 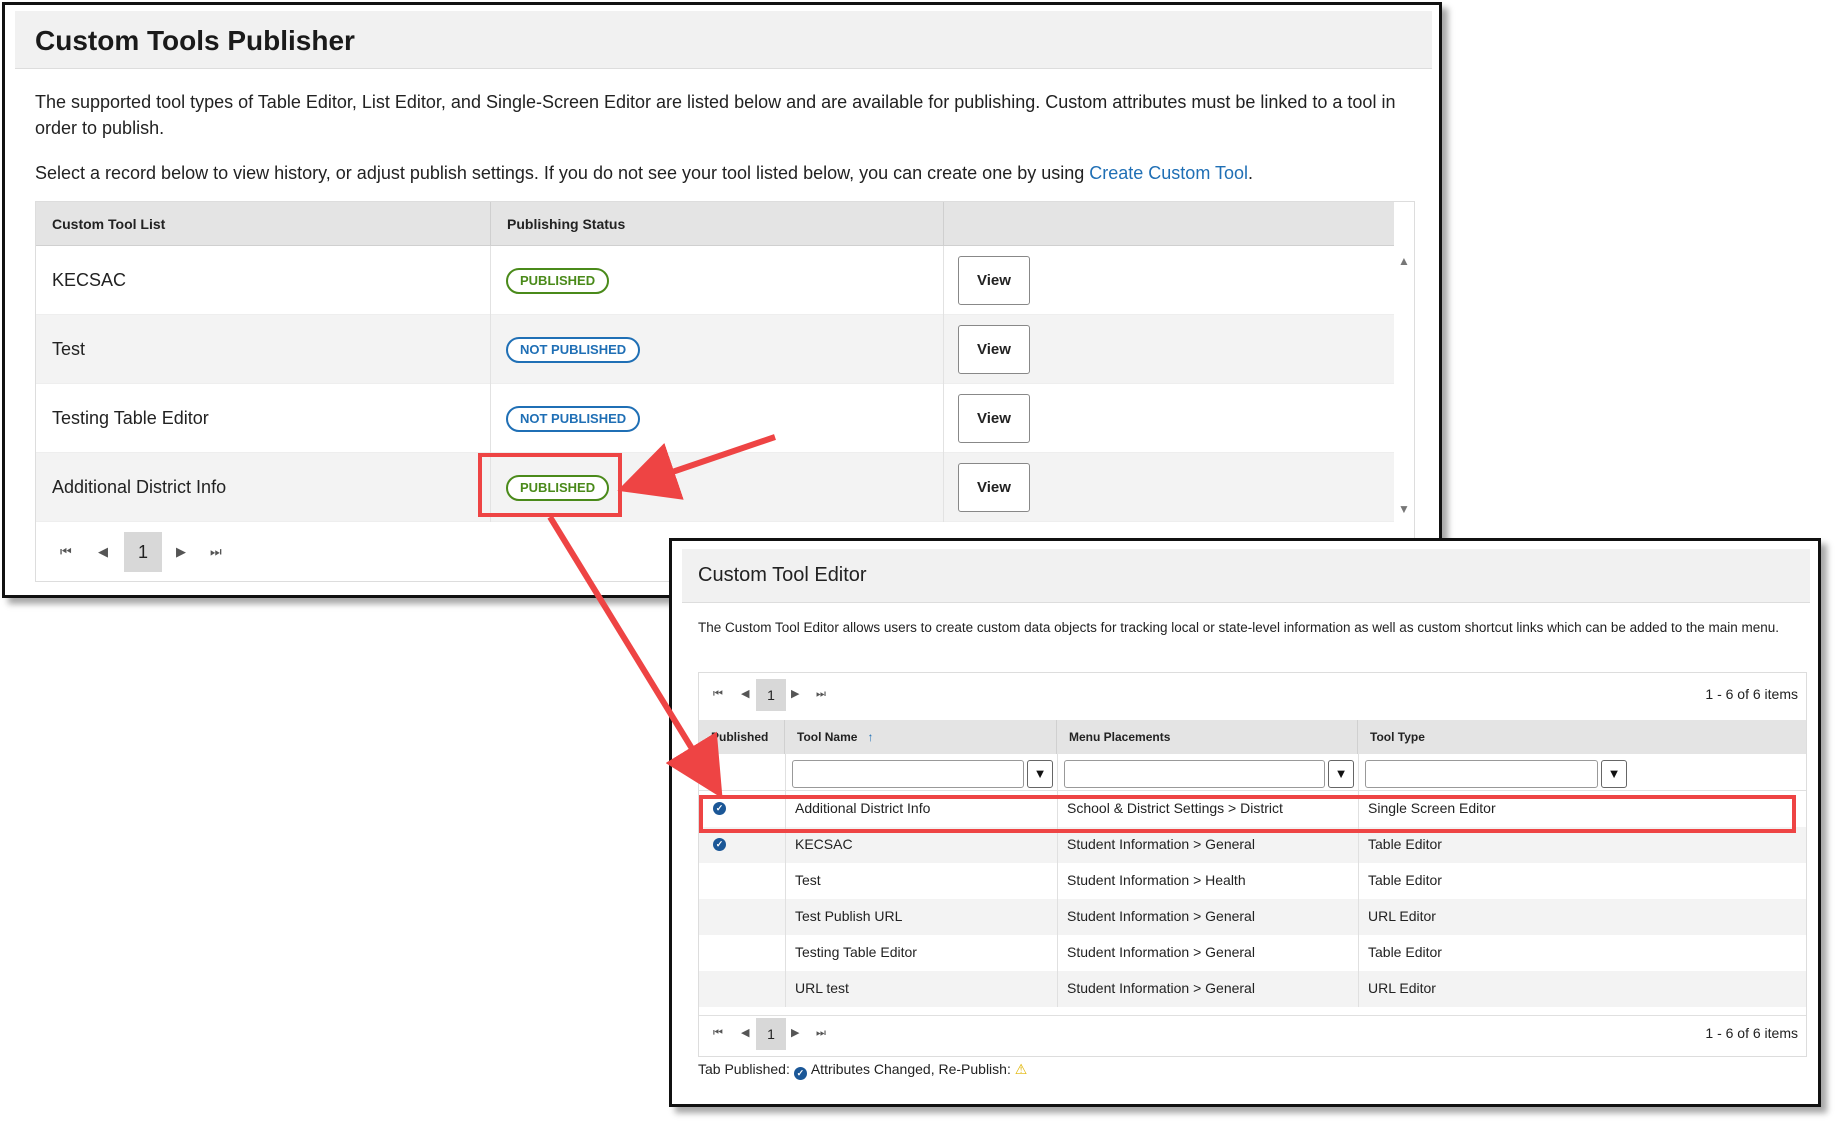 I want to click on annotation-arrows, so click(x=661, y=616).